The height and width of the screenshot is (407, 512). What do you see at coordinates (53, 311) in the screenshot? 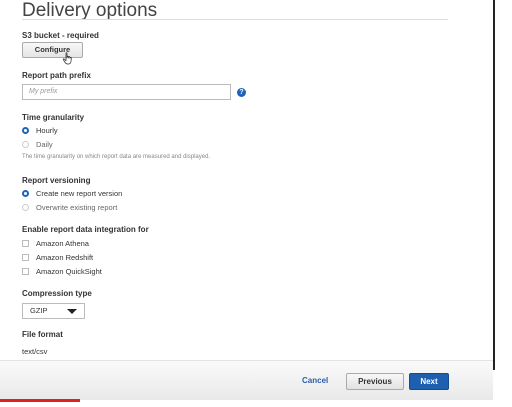
I see `compression-type-select: GZIP` at bounding box center [53, 311].